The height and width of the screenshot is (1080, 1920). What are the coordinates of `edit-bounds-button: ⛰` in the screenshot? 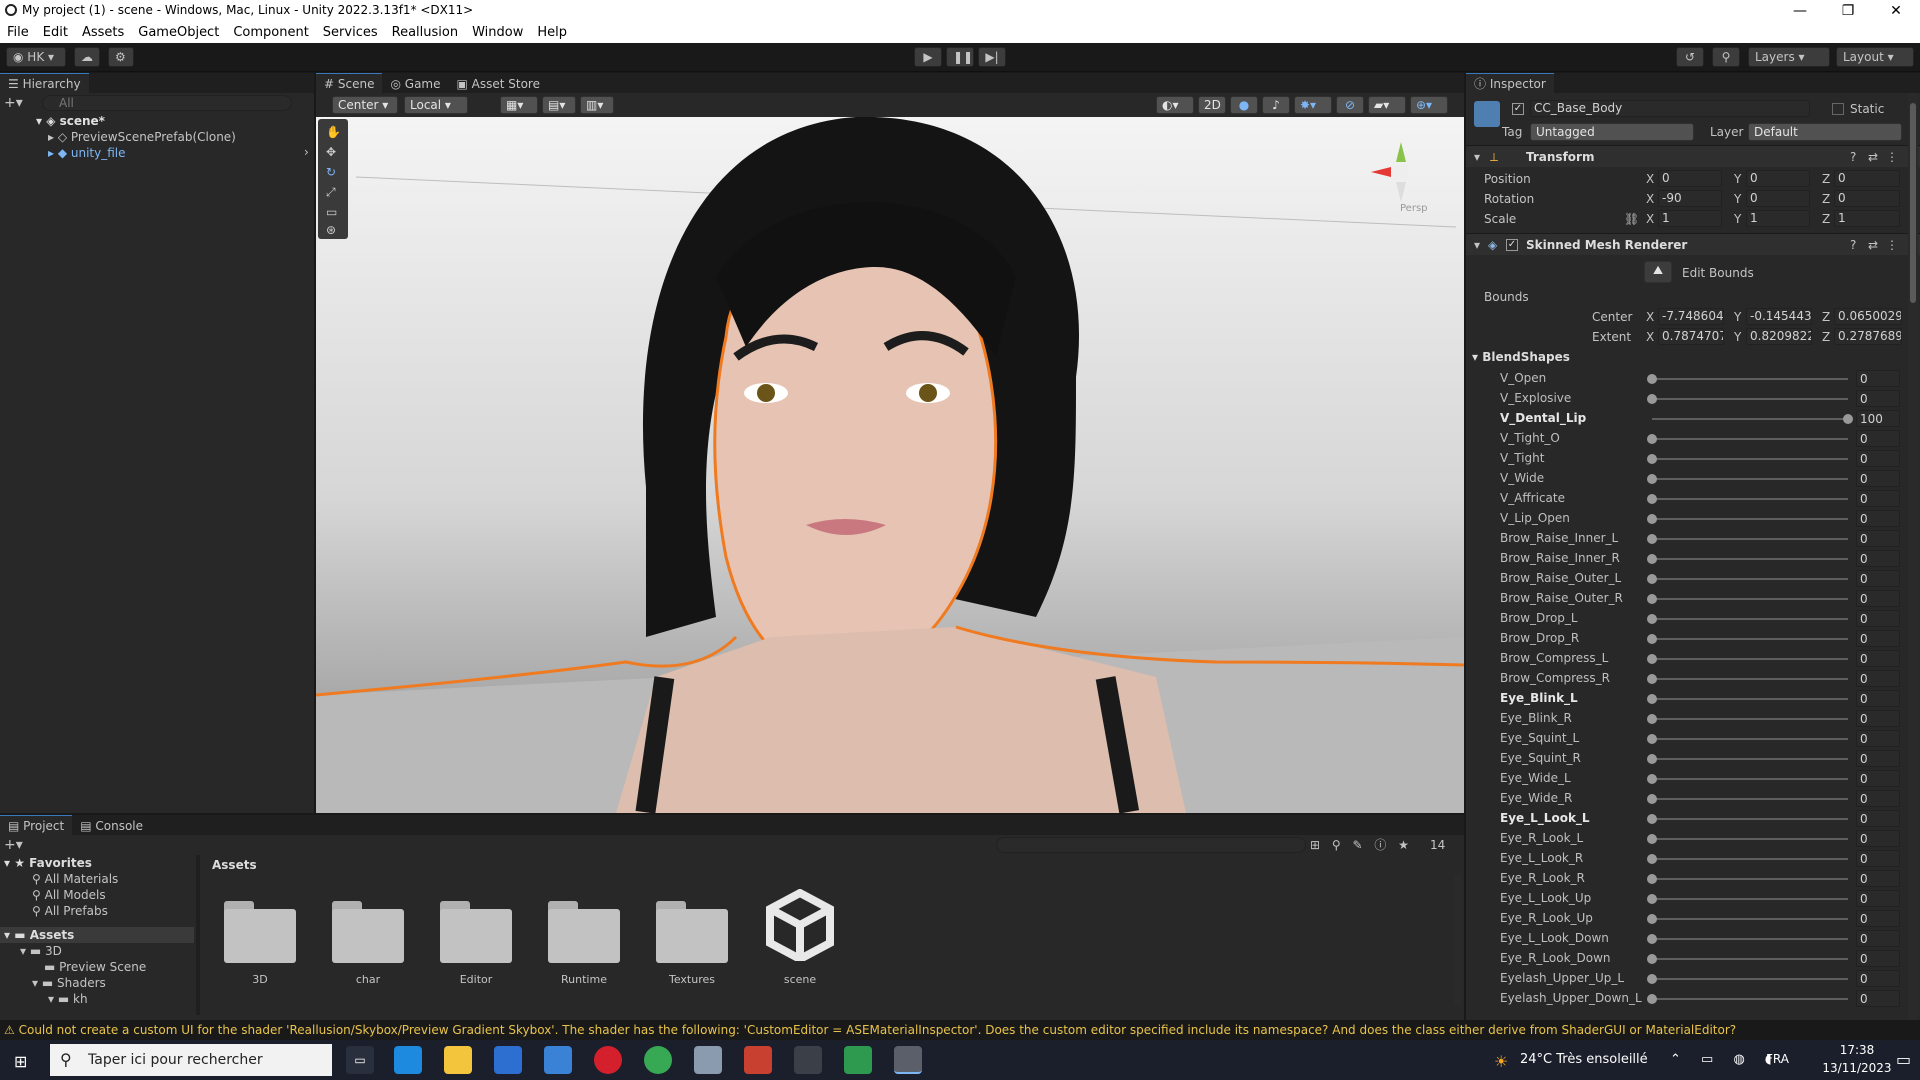 It's located at (1658, 272).